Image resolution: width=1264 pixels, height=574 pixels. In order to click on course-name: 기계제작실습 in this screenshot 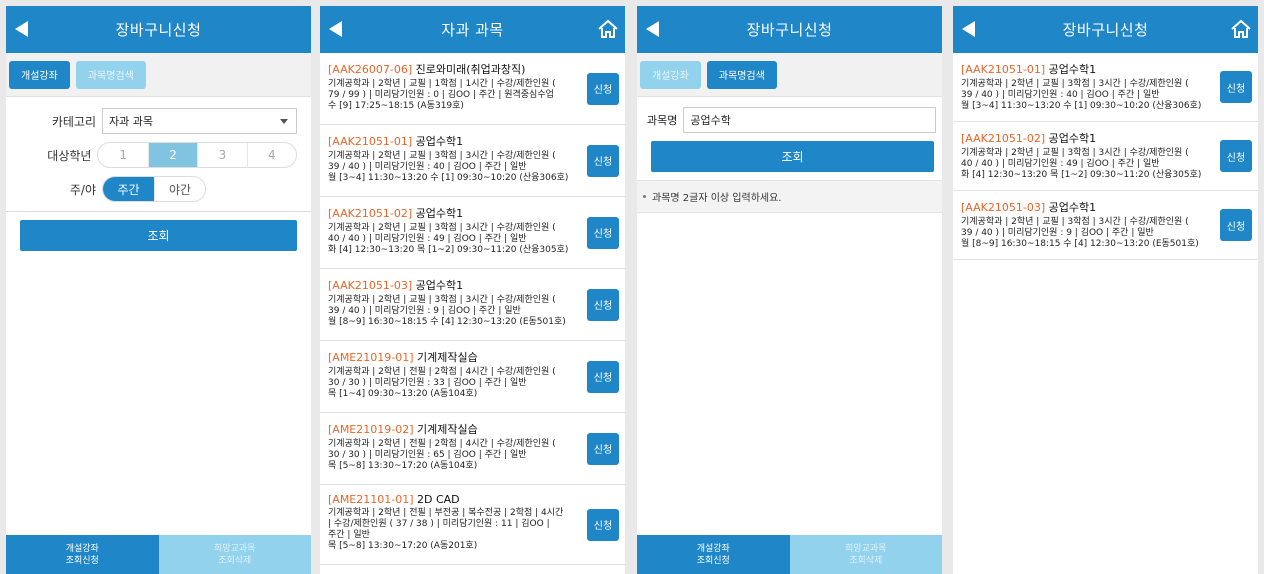, I will do `click(447, 357)`.